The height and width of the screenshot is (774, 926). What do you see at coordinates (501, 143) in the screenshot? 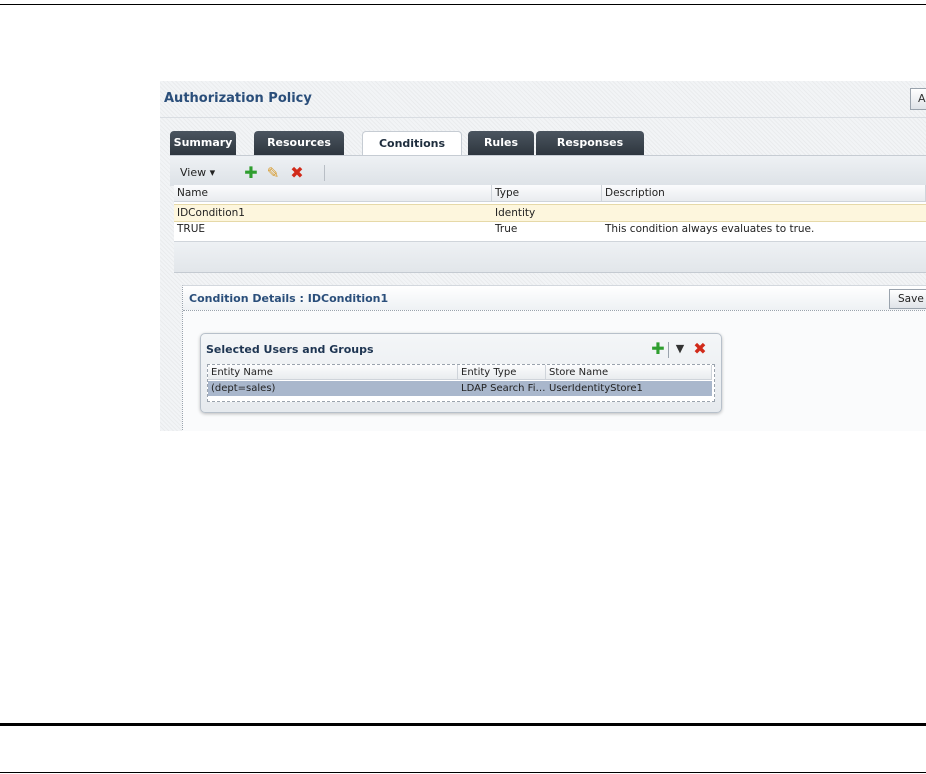
I see `tab-rules: Rules` at bounding box center [501, 143].